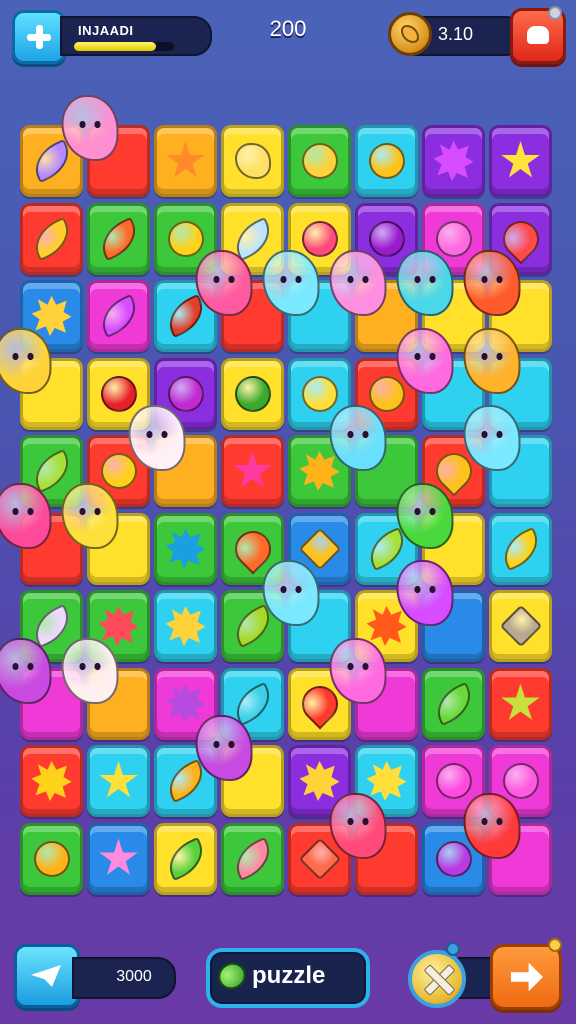 This screenshot has width=576, height=1024. What do you see at coordinates (39, 37) in the screenshot?
I see `add-button` at bounding box center [39, 37].